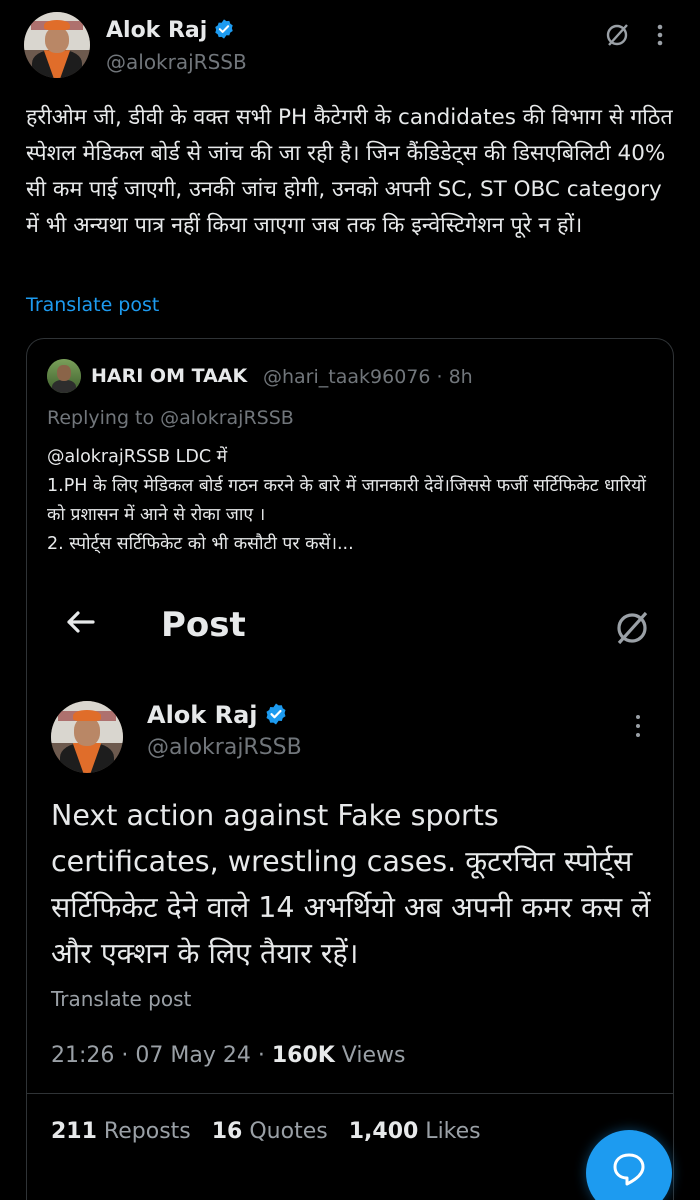 Image resolution: width=700 pixels, height=1200 pixels. What do you see at coordinates (137, 457) in the screenshot?
I see `quote-text-line: @alokrajRSSB LDC में` at bounding box center [137, 457].